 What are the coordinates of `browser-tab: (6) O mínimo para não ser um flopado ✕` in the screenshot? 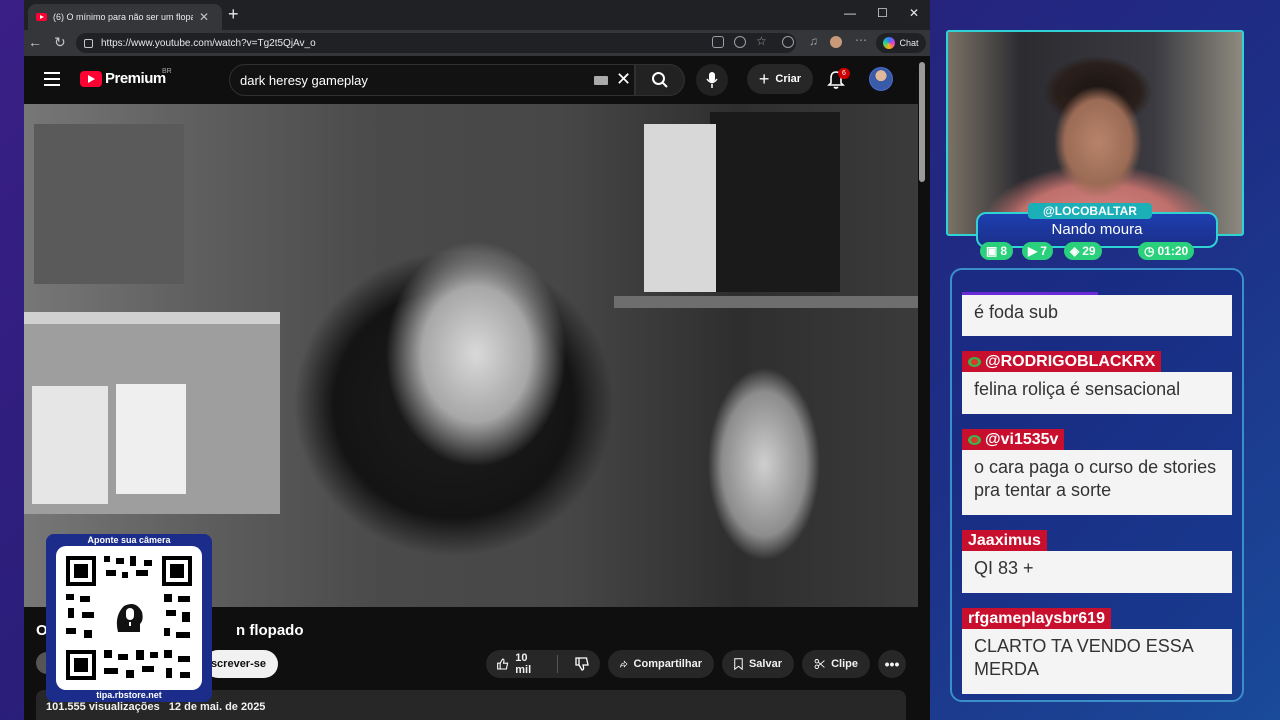 It's located at (125, 17).